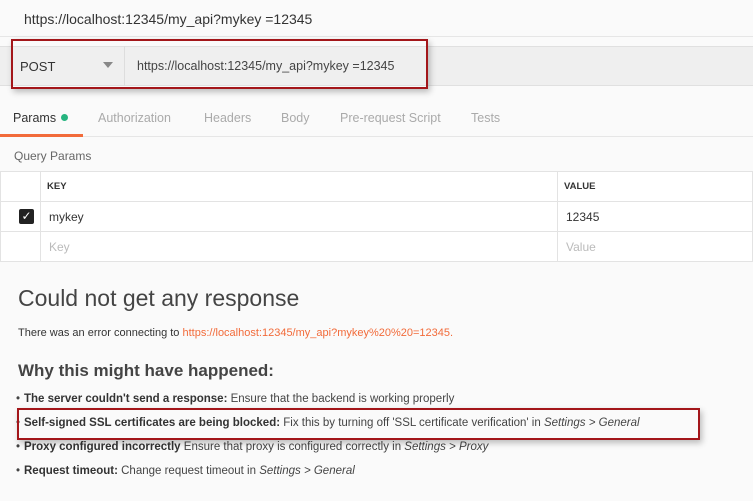 This screenshot has height=501, width=753. I want to click on key-input: Key, so click(299, 246).